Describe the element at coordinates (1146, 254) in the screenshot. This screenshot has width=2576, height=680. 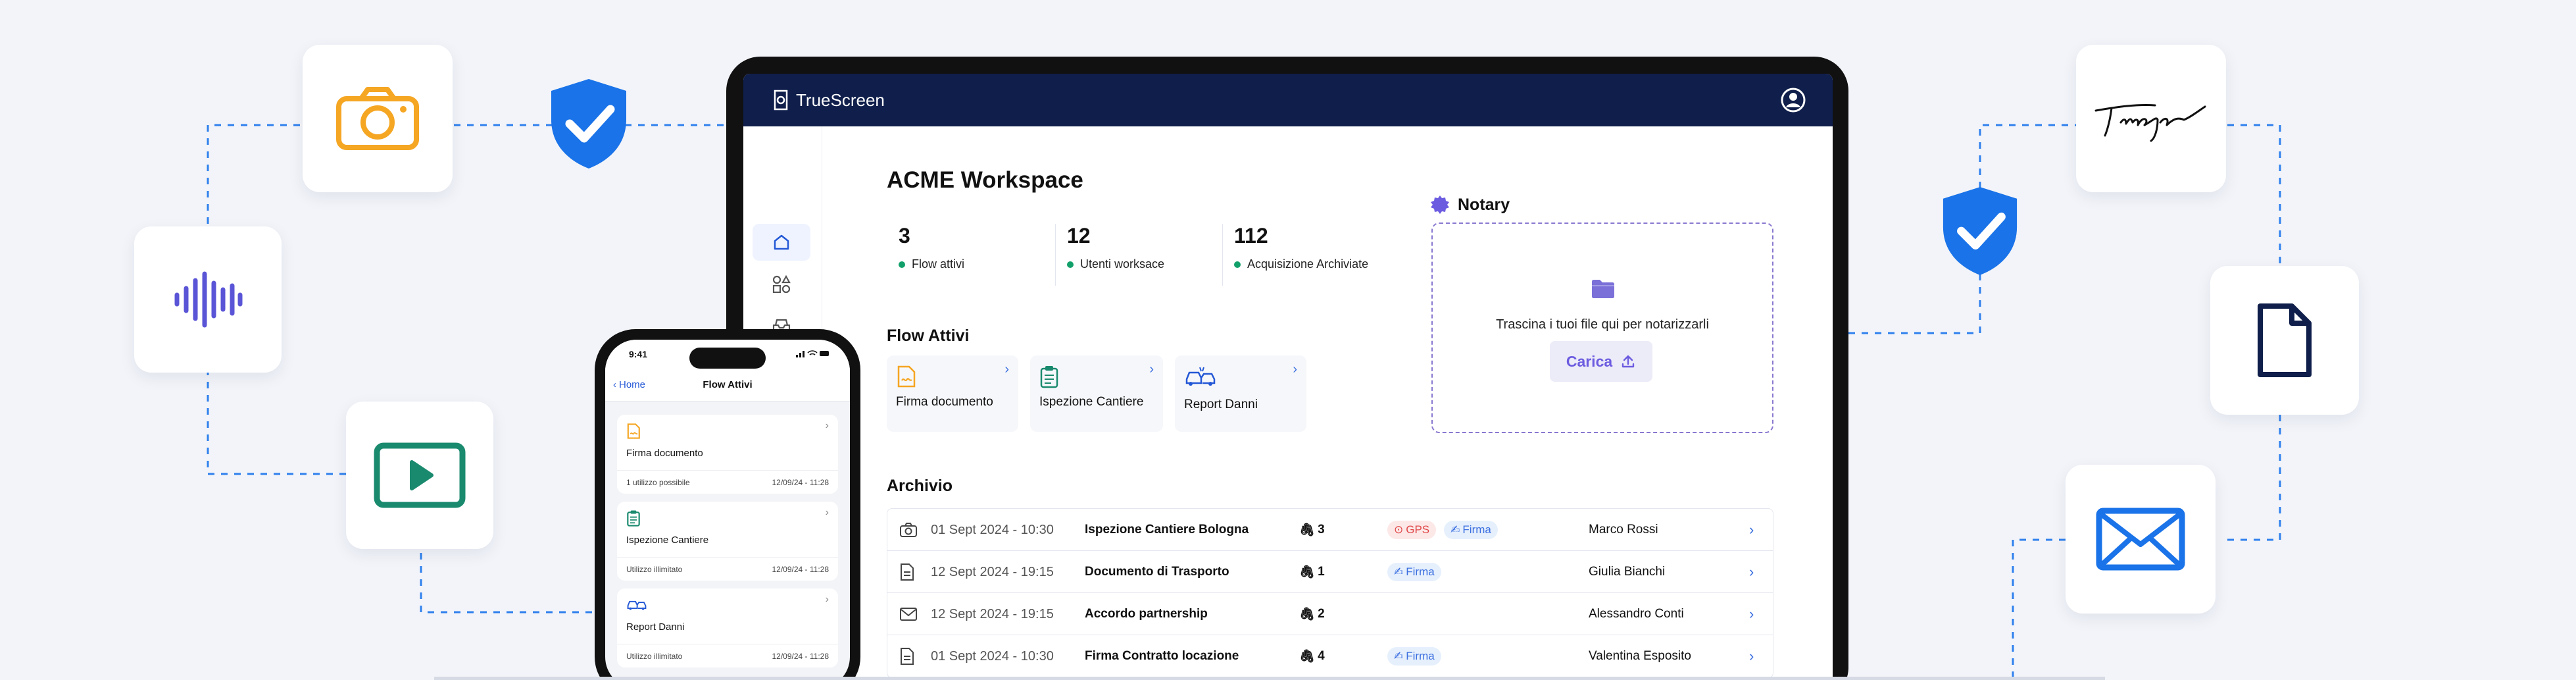
I see `stat-utenti: 12 Utenti worksace` at that location.